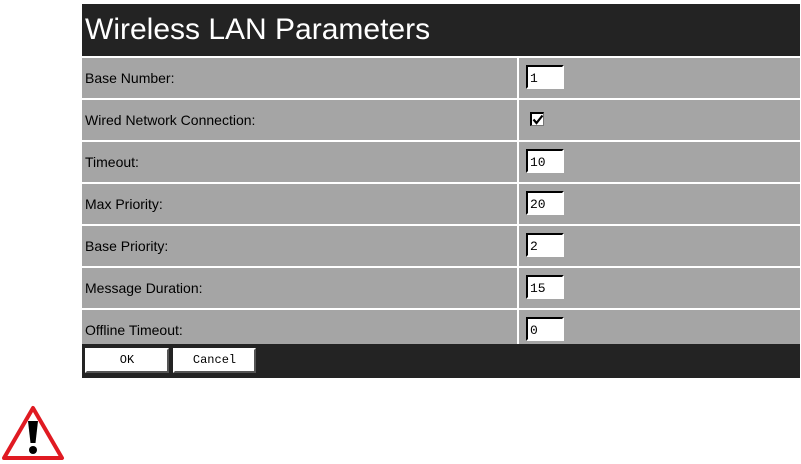 The height and width of the screenshot is (464, 801). Describe the element at coordinates (441, 30) in the screenshot. I see `page-title: Wireless LAN Parameters` at that location.